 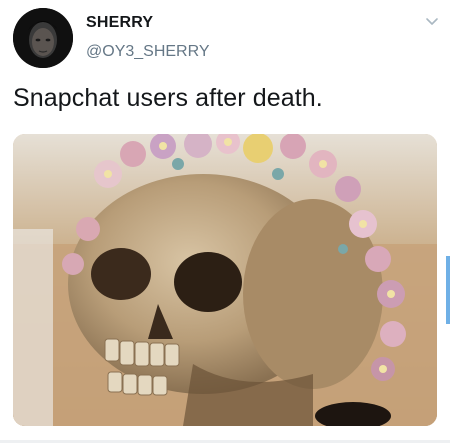 I want to click on avatar-image, so click(x=43, y=38).